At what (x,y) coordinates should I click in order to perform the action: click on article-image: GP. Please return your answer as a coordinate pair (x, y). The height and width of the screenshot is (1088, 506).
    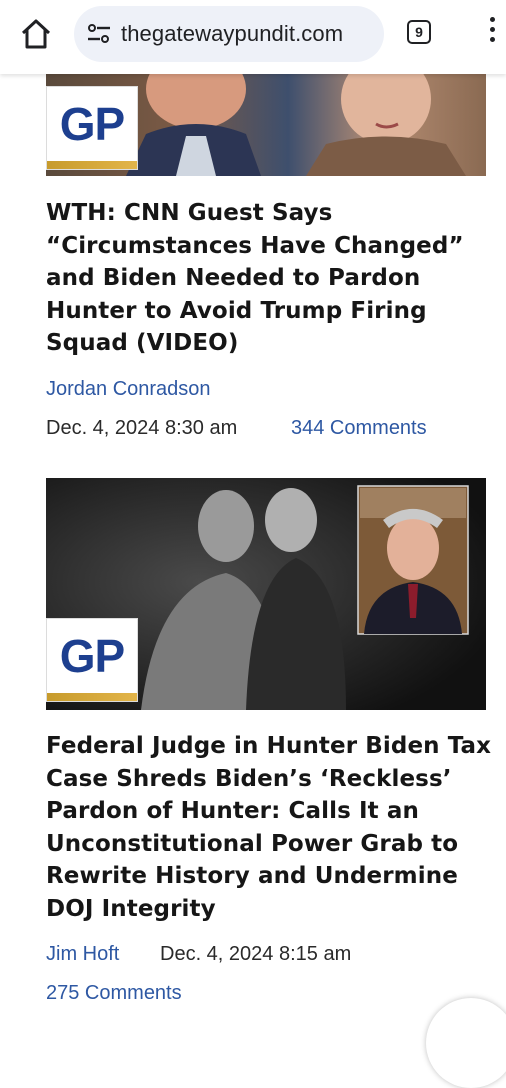
    Looking at the image, I should click on (266, 125).